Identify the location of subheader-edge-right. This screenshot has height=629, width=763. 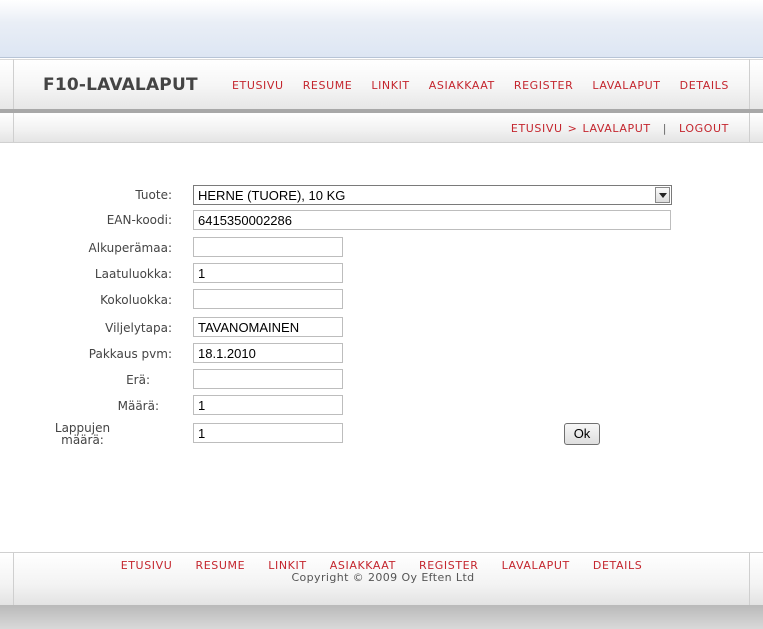
(749, 127).